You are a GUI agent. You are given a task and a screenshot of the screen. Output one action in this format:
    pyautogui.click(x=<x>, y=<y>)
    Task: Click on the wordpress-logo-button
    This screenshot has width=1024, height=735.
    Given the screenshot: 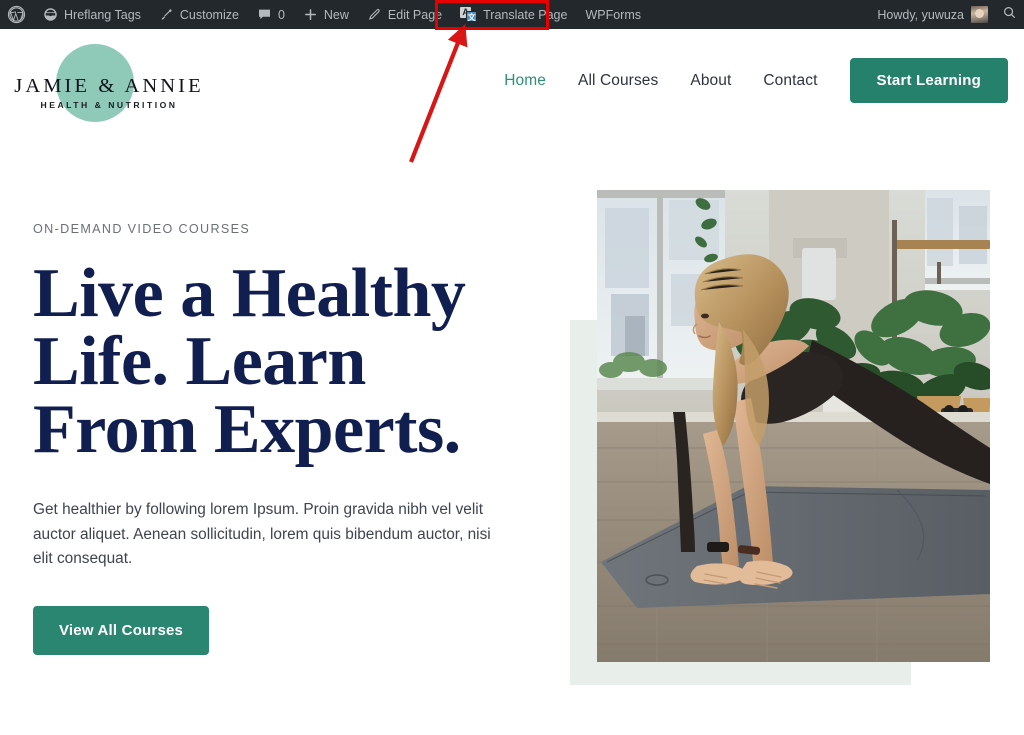 What is the action you would take?
    pyautogui.click(x=17, y=14)
    